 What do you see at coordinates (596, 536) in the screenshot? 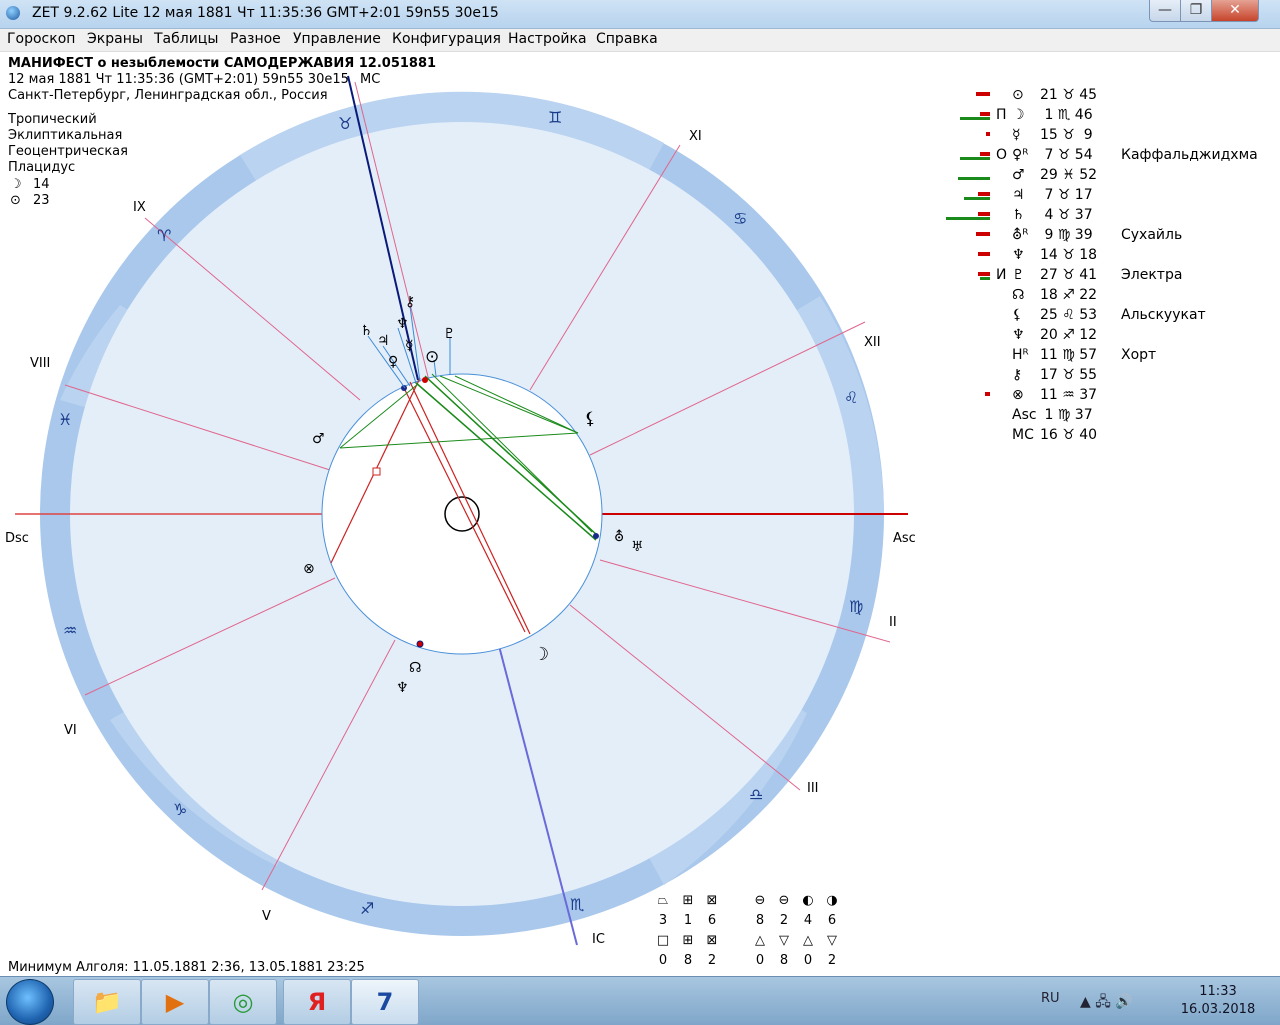
I see `uranus-marker` at bounding box center [596, 536].